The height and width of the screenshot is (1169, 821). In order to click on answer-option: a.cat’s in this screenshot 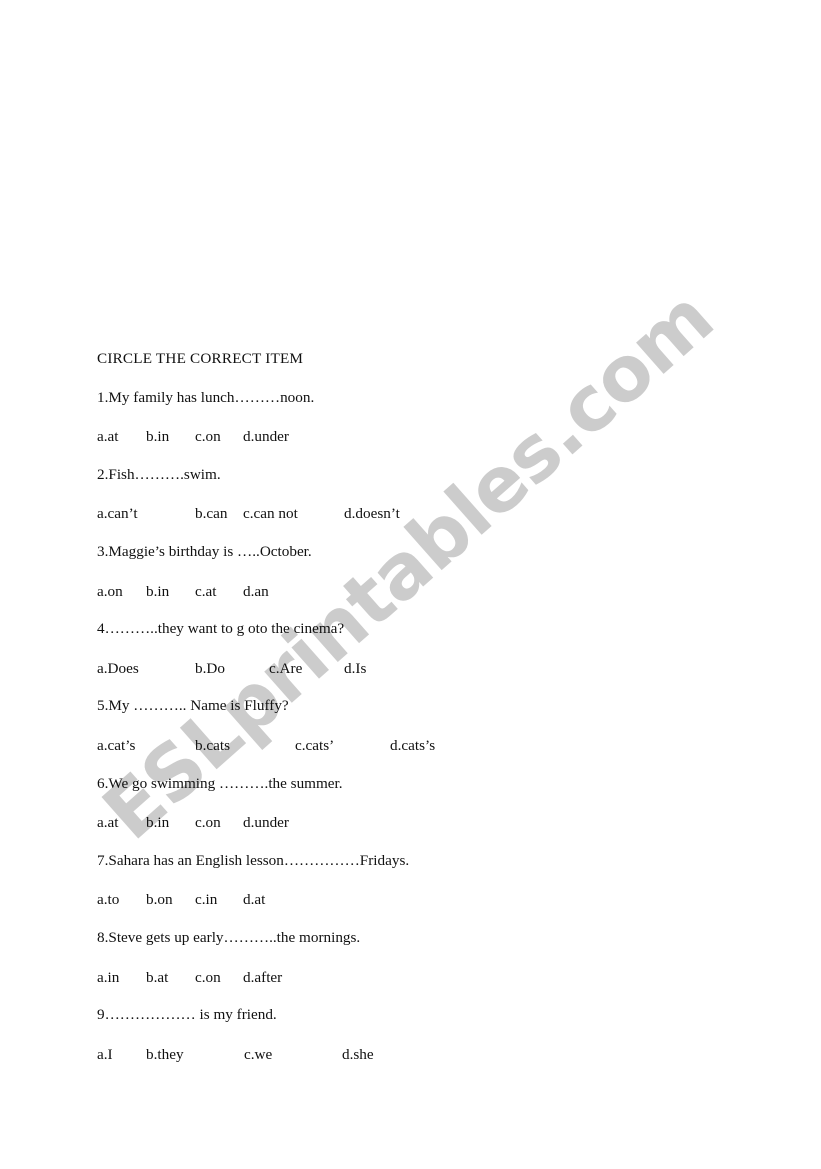, I will do `click(116, 745)`.